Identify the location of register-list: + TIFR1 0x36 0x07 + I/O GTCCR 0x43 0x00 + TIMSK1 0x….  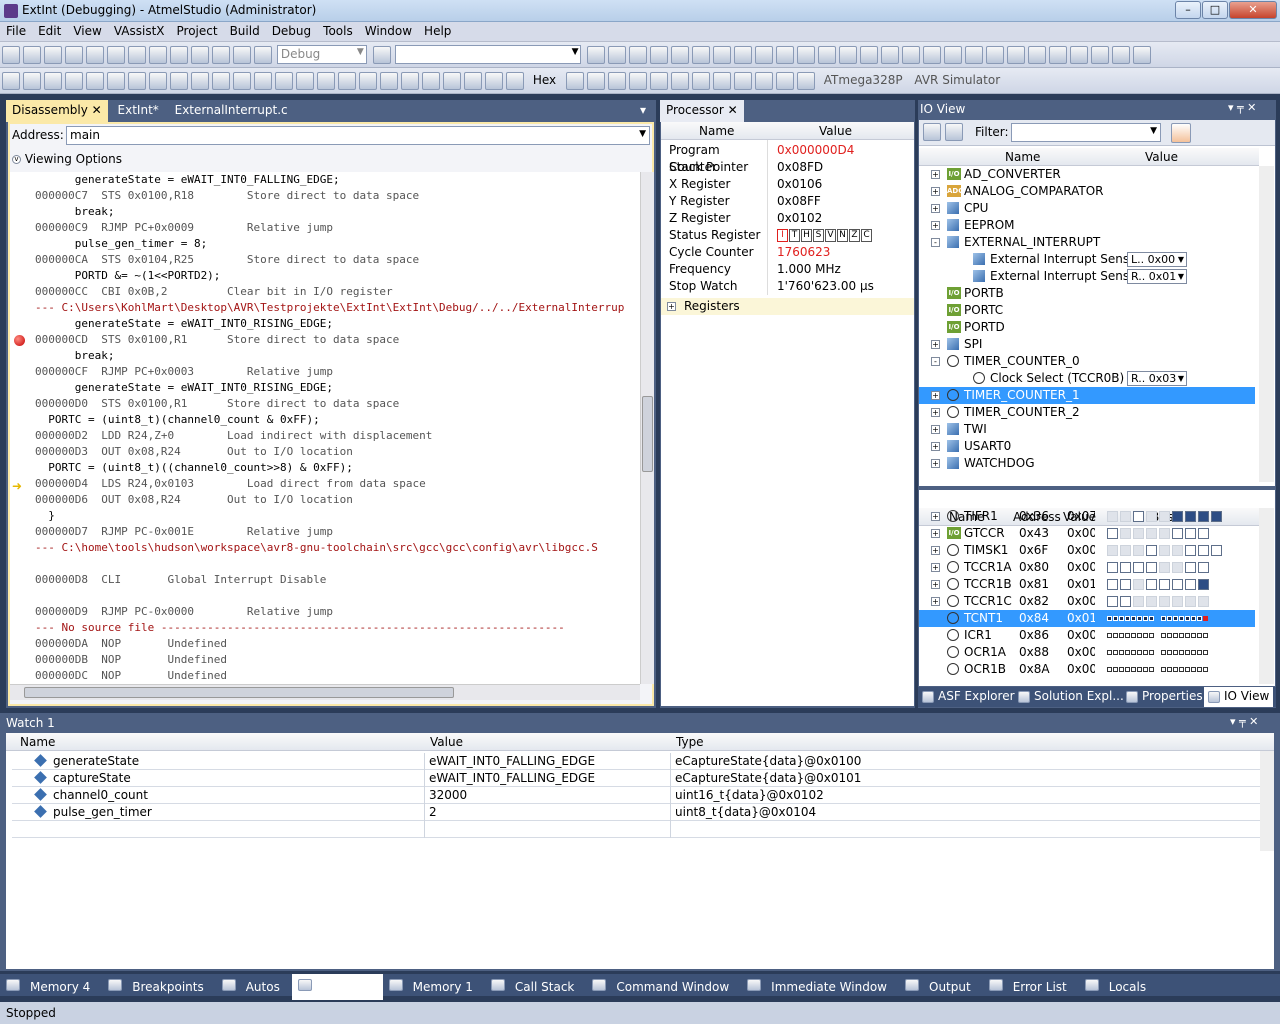
(1089, 596).